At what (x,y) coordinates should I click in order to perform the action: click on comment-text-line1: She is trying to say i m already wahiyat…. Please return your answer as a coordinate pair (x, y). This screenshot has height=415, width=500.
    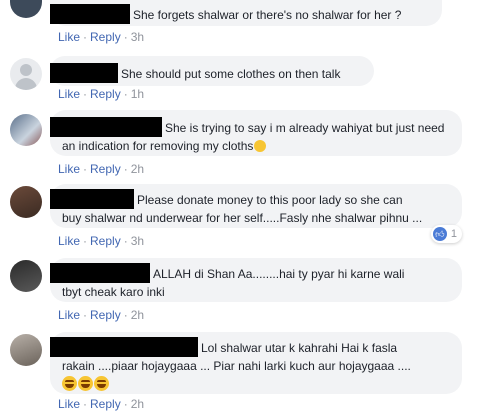
    Looking at the image, I should click on (305, 128).